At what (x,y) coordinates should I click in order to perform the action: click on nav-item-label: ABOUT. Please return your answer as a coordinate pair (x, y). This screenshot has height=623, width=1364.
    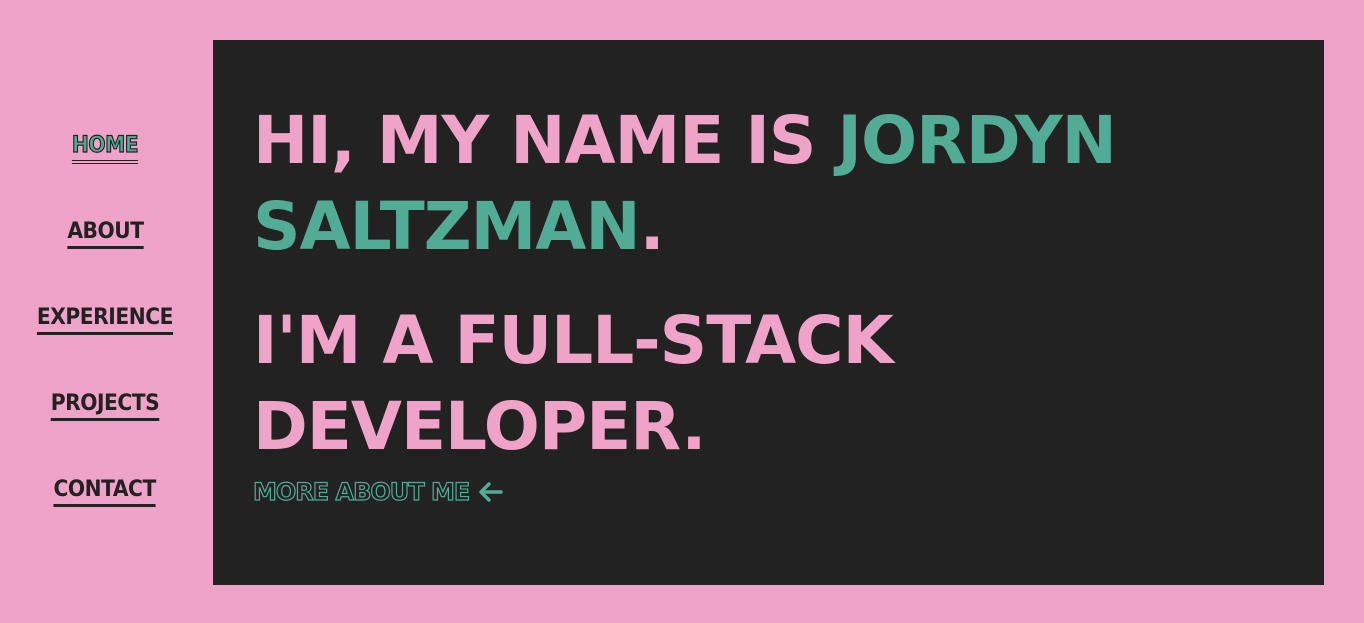
    Looking at the image, I should click on (105, 234).